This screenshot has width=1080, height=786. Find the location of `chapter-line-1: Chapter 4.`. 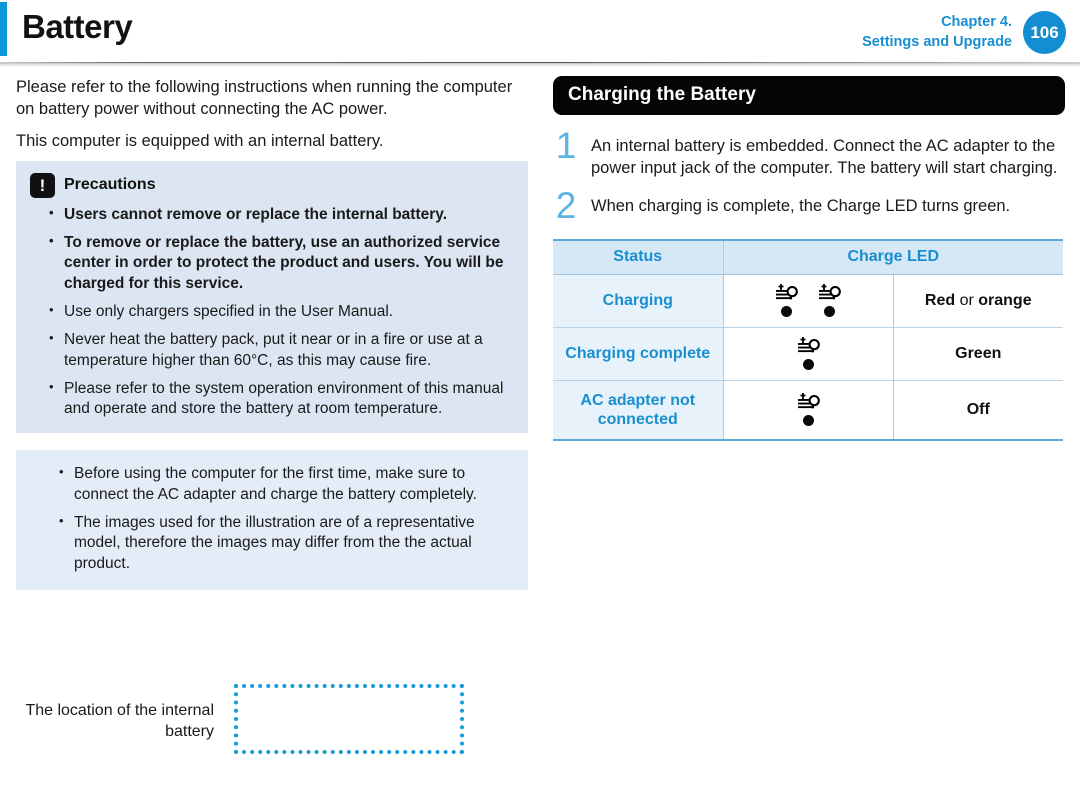

chapter-line-1: Chapter 4. is located at coordinates (976, 21).